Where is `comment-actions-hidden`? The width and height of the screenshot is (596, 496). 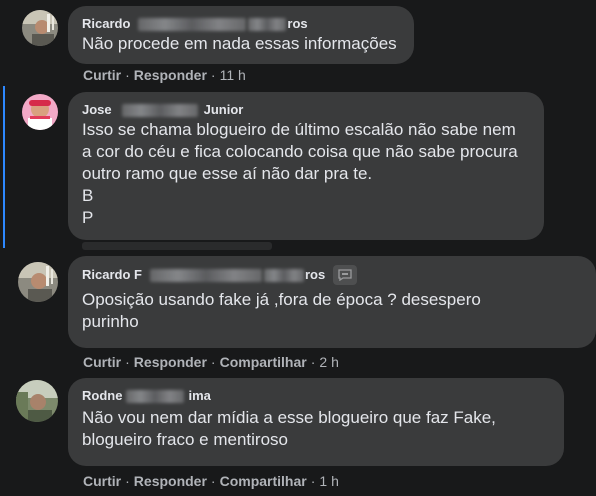
comment-actions-hidden is located at coordinates (298, 243).